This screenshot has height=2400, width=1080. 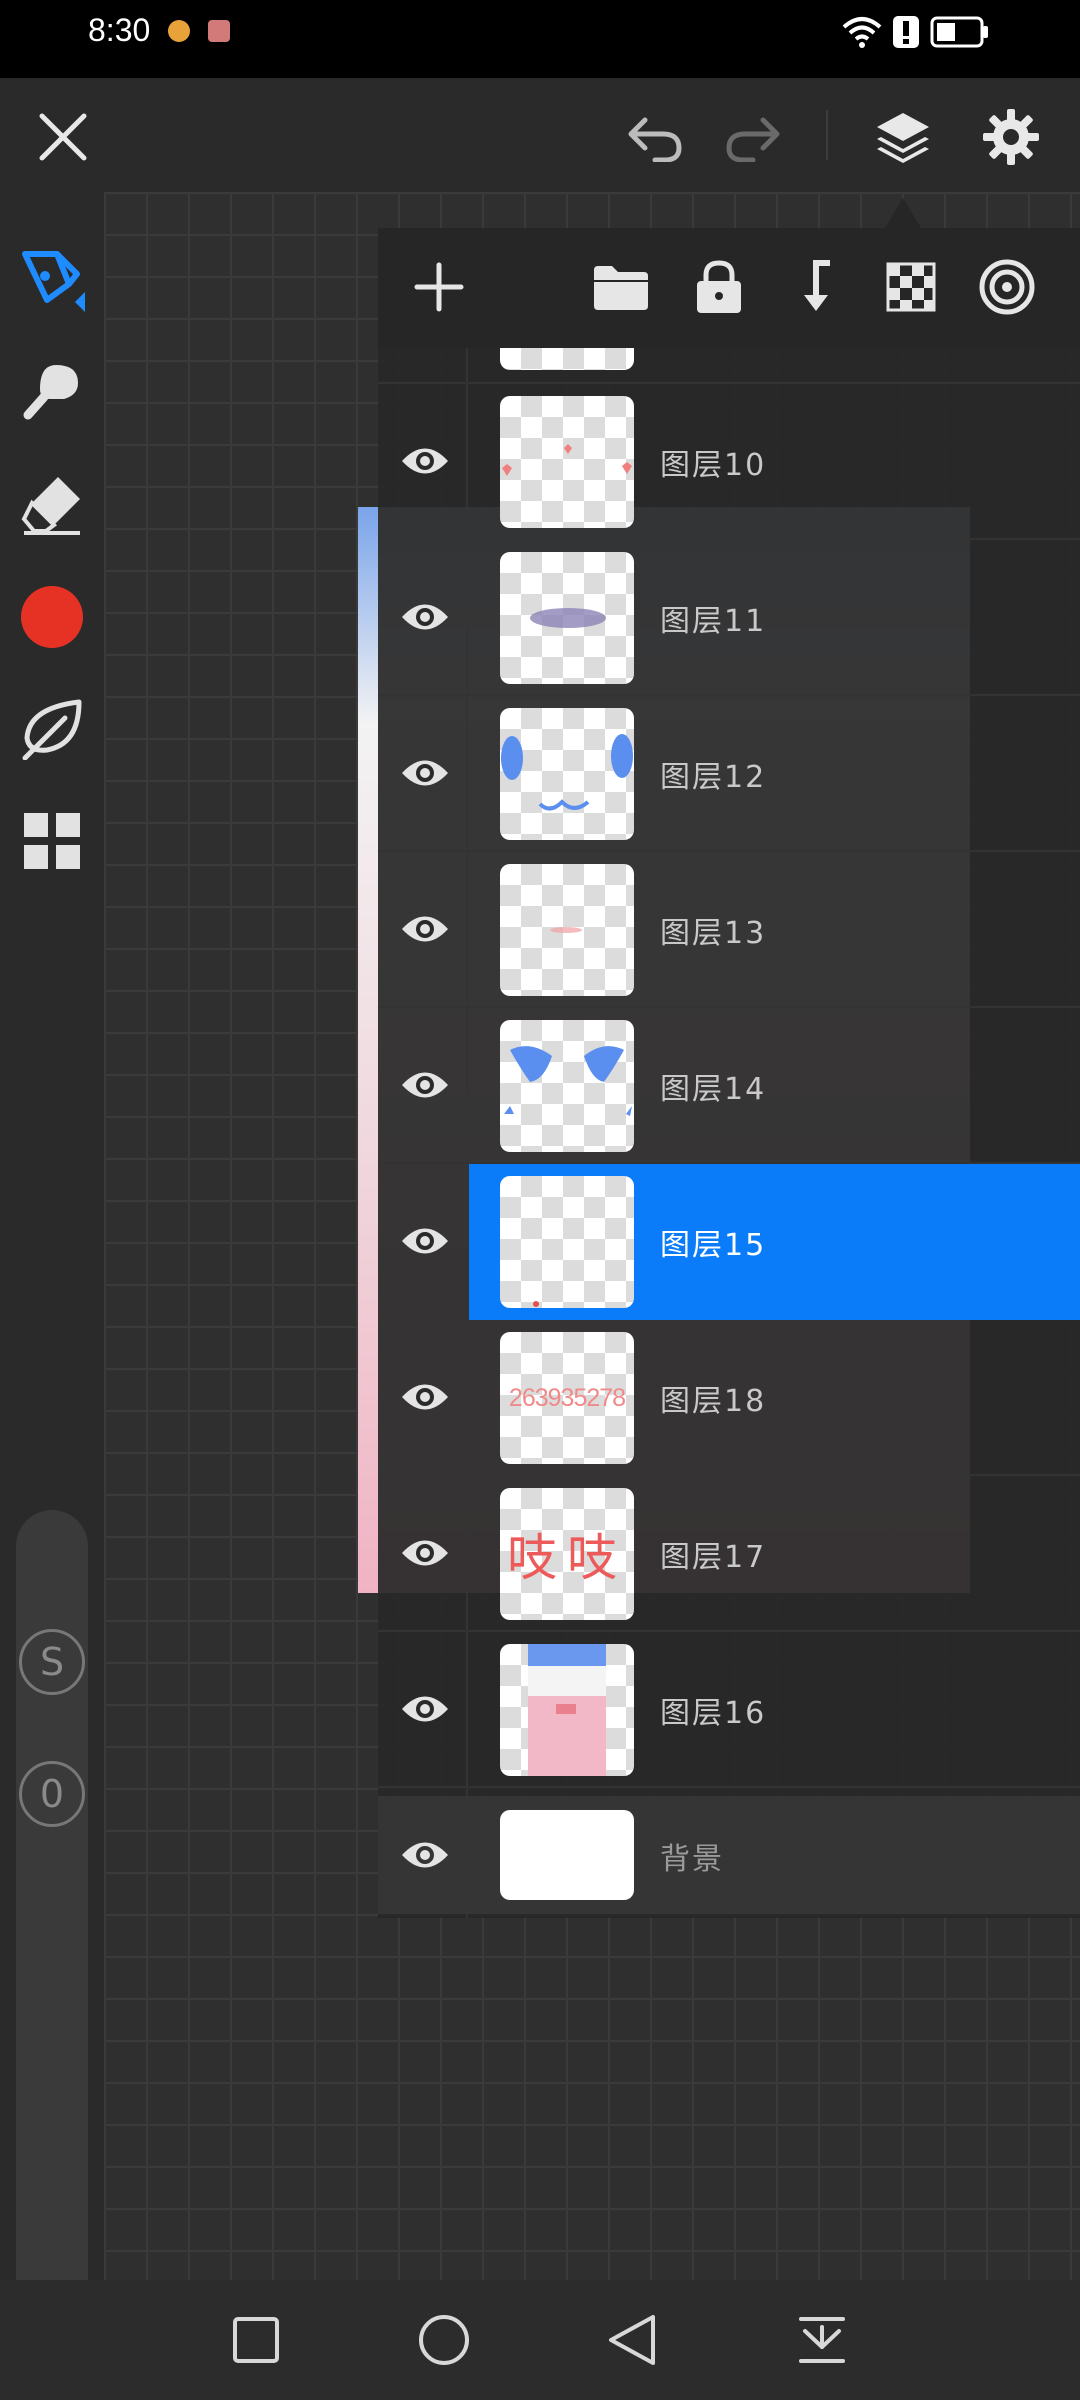 What do you see at coordinates (52, 505) in the screenshot?
I see `eraser-tool` at bounding box center [52, 505].